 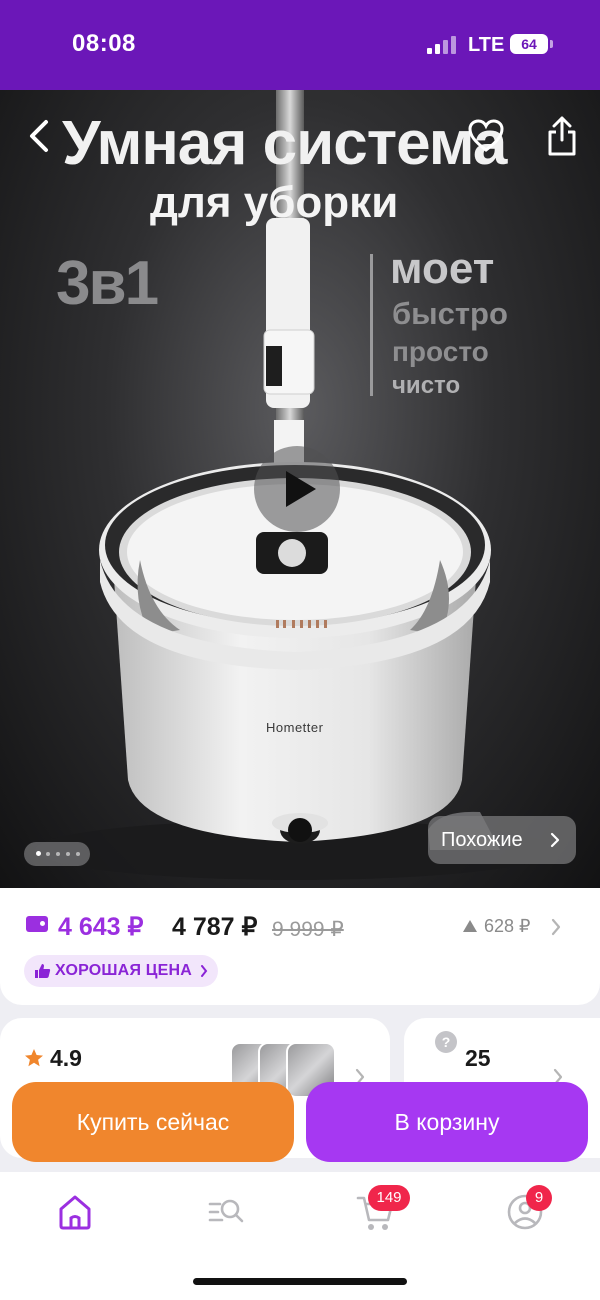 I want to click on play-video-button, so click(x=297, y=489).